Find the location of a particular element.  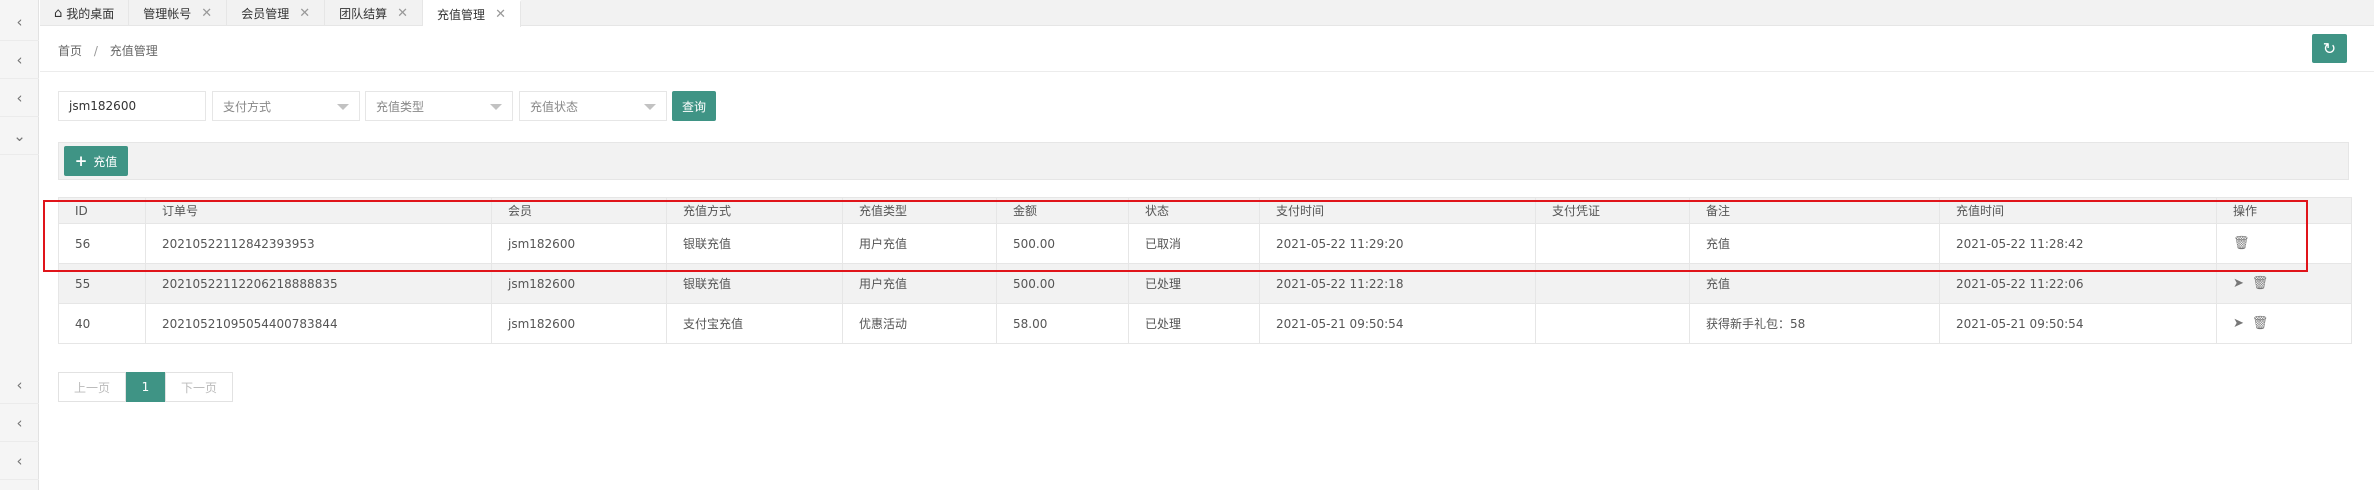

cell-order: 20210522112842393953 is located at coordinates (318, 243).